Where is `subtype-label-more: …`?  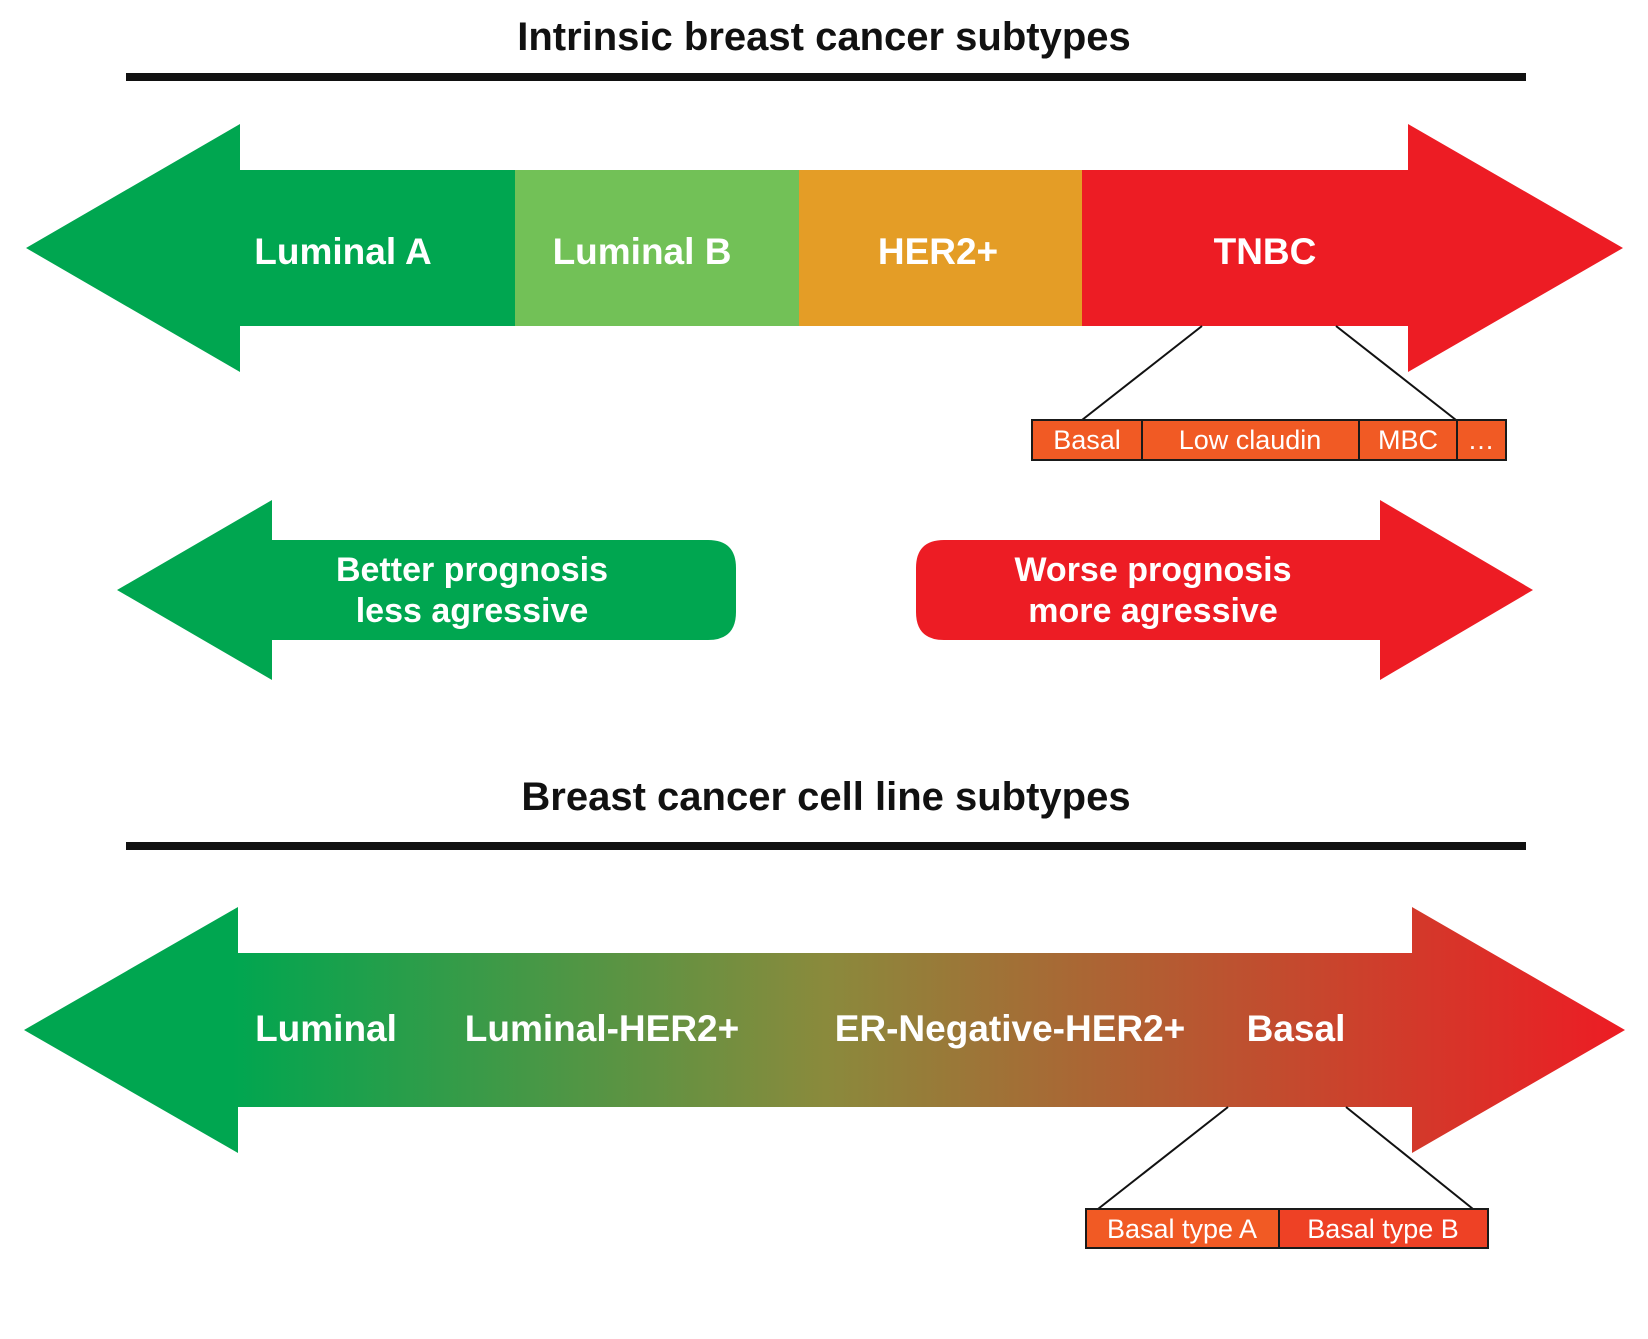 subtype-label-more: … is located at coordinates (1481, 440).